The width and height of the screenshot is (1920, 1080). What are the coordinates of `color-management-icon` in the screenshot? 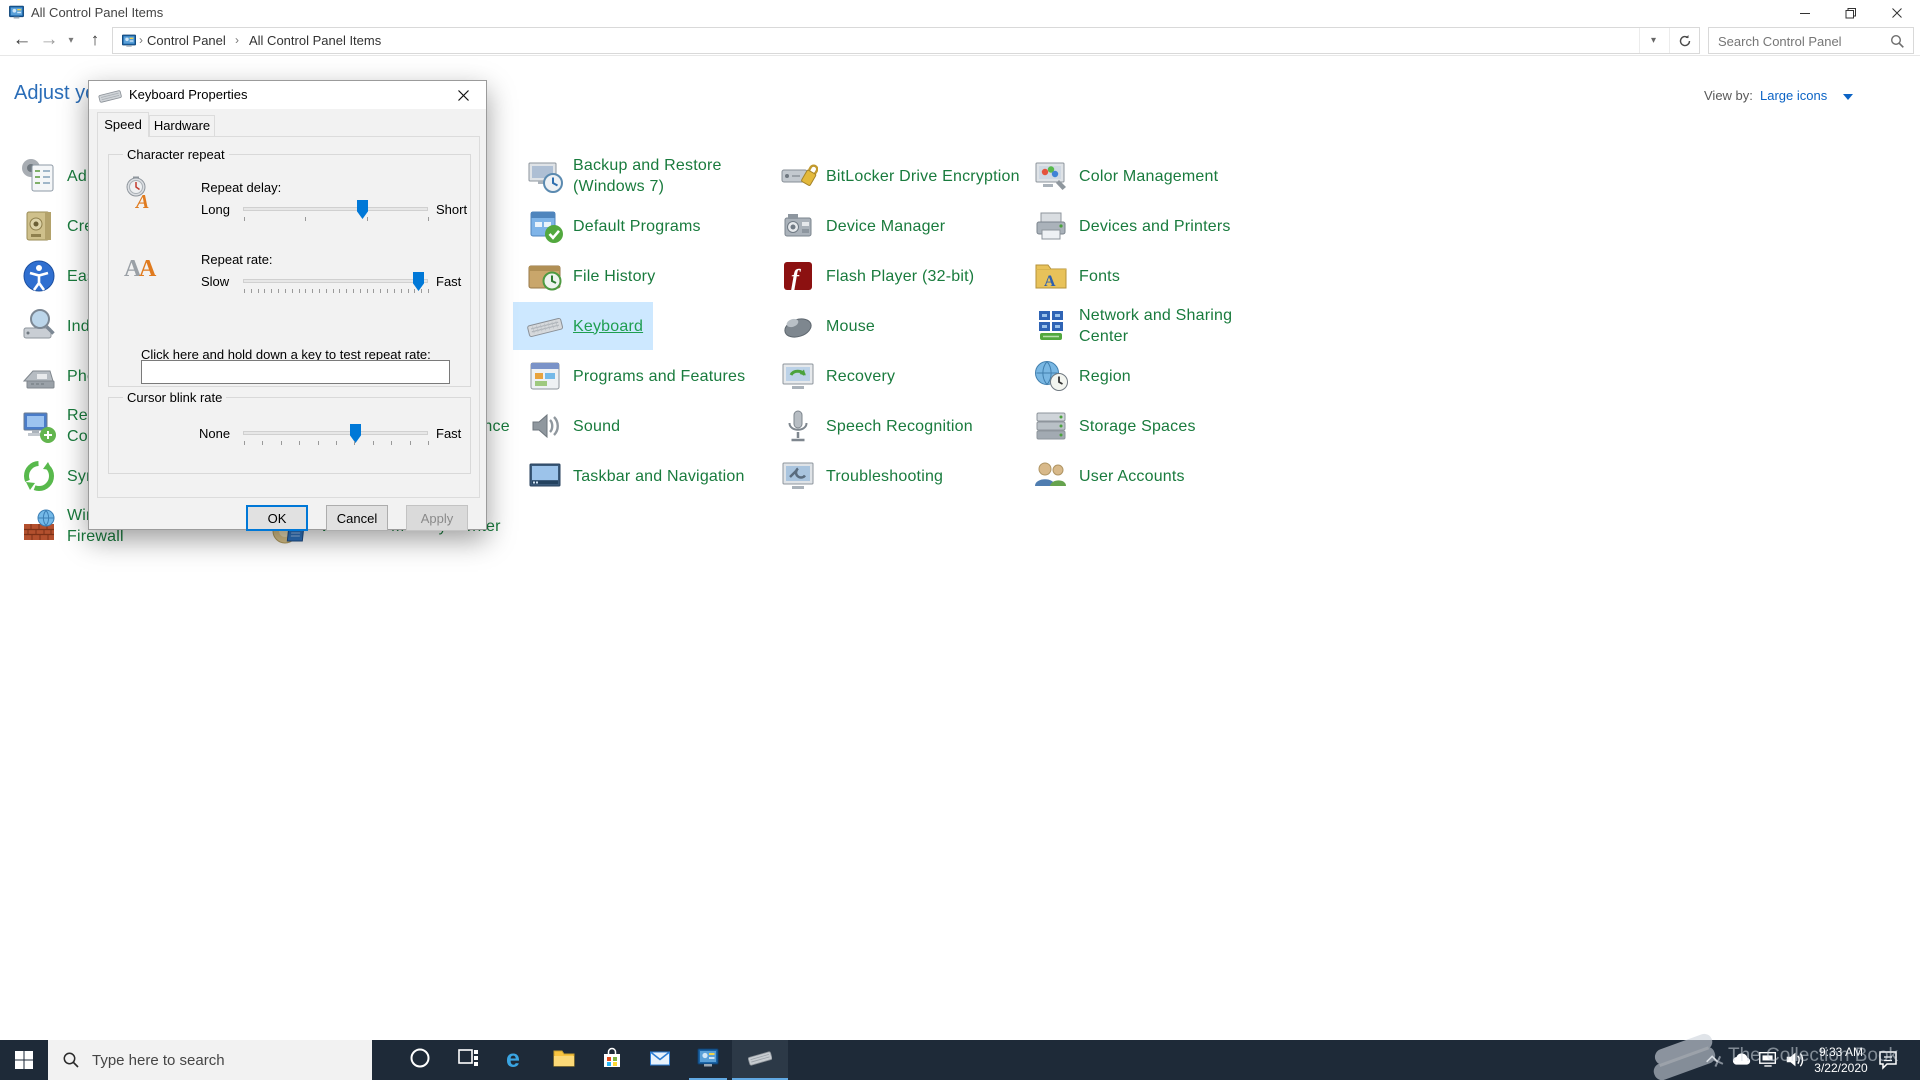 It's located at (1051, 176).